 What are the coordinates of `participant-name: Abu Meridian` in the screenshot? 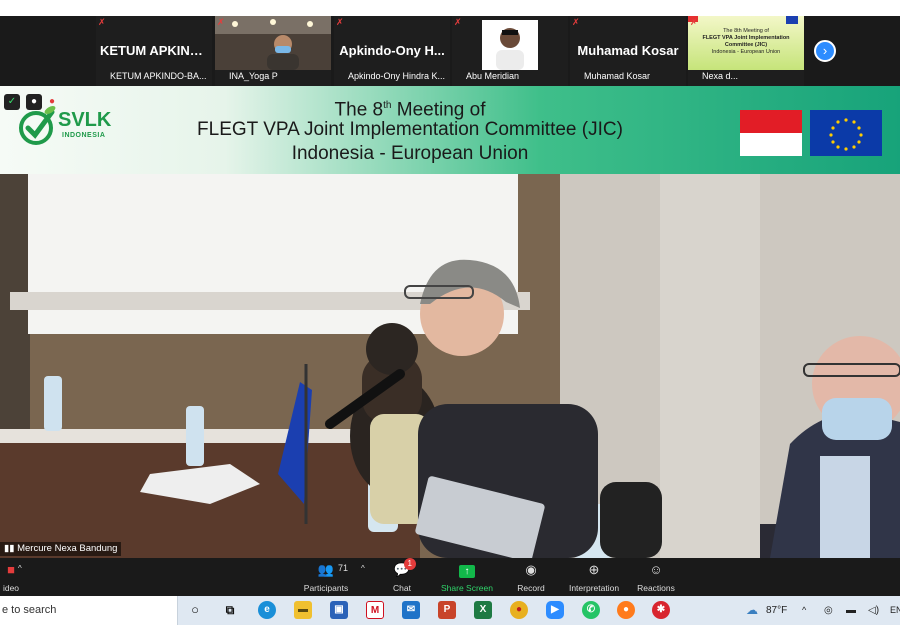 It's located at (493, 76).